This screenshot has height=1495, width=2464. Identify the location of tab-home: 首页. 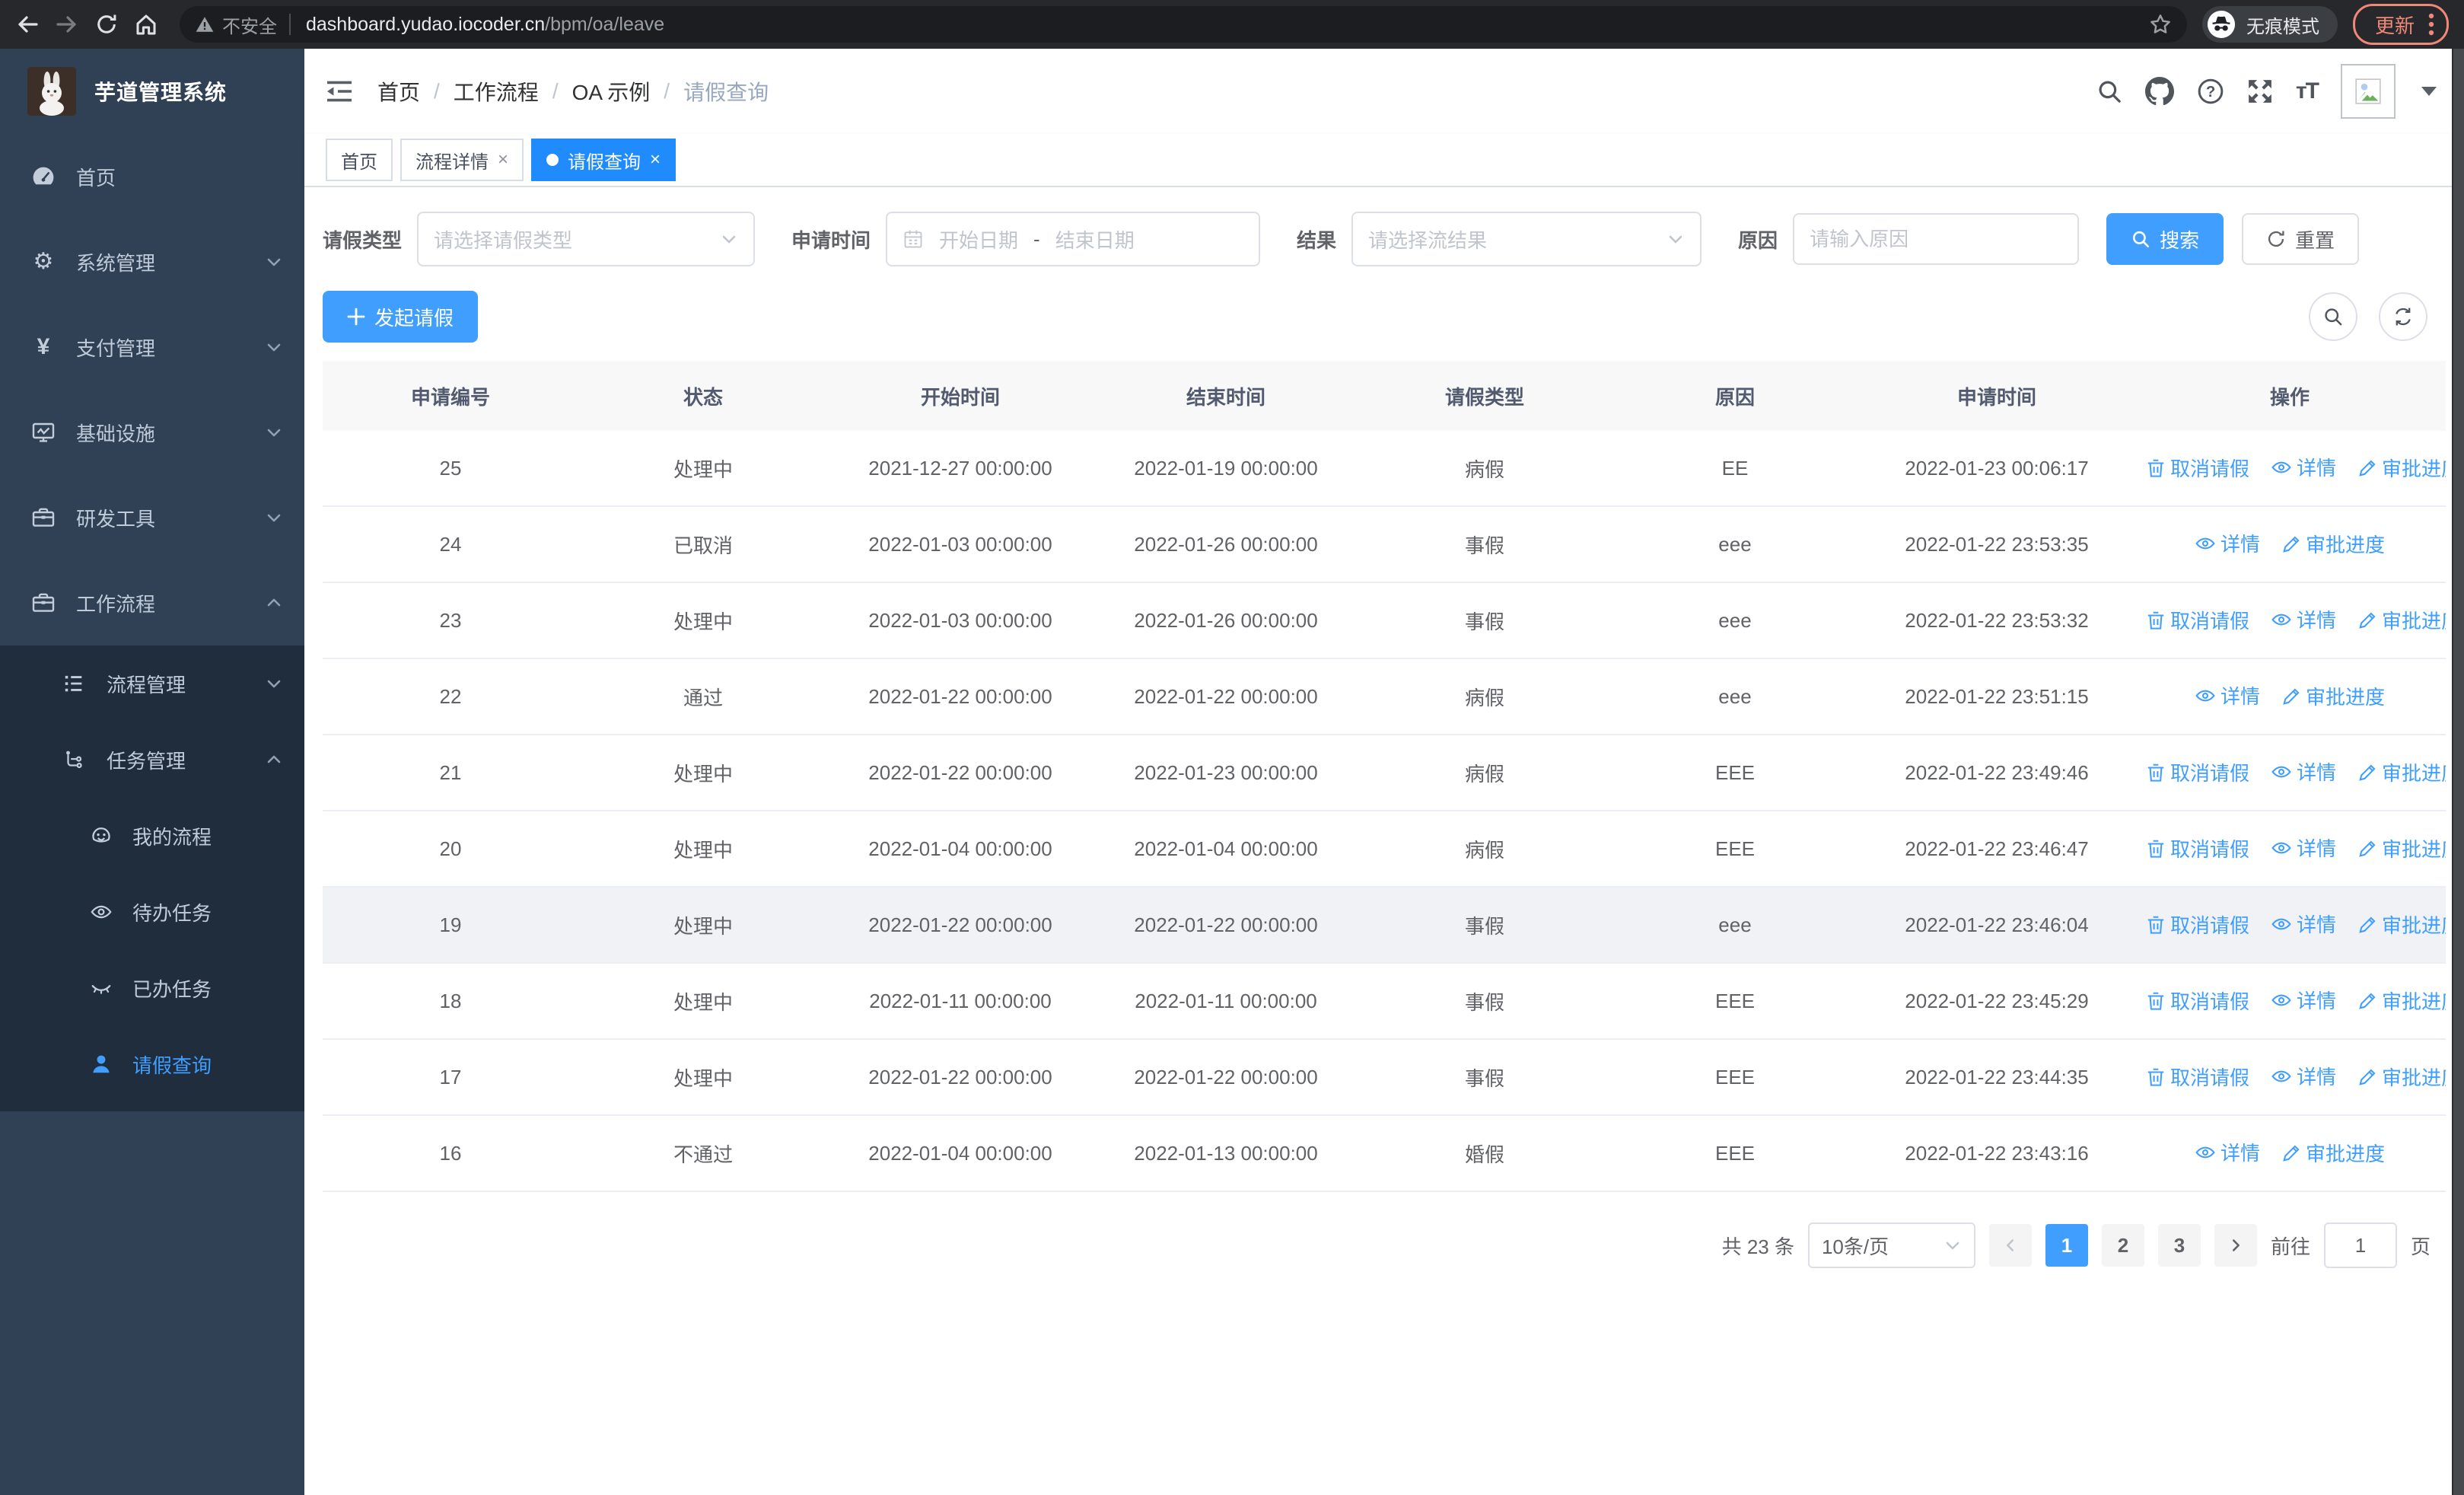
(359, 160).